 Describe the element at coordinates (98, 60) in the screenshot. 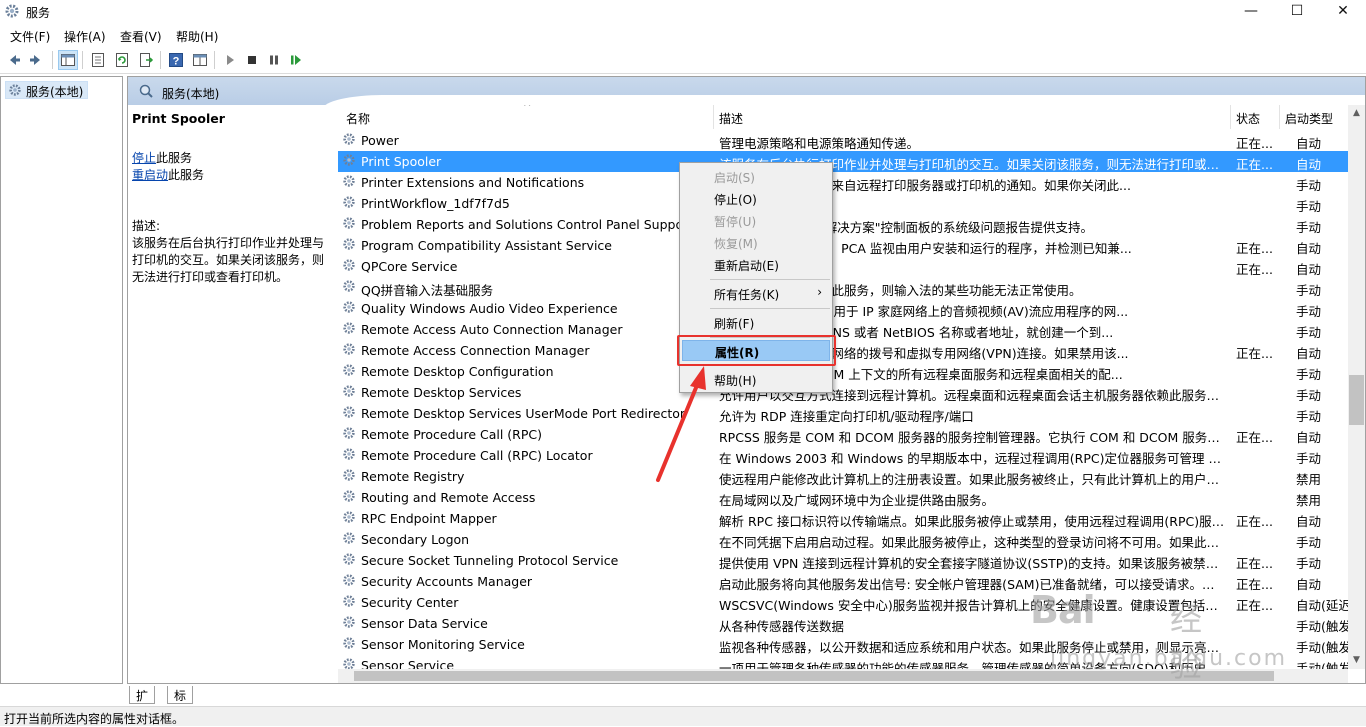

I see `properties-sheet-icon` at that location.